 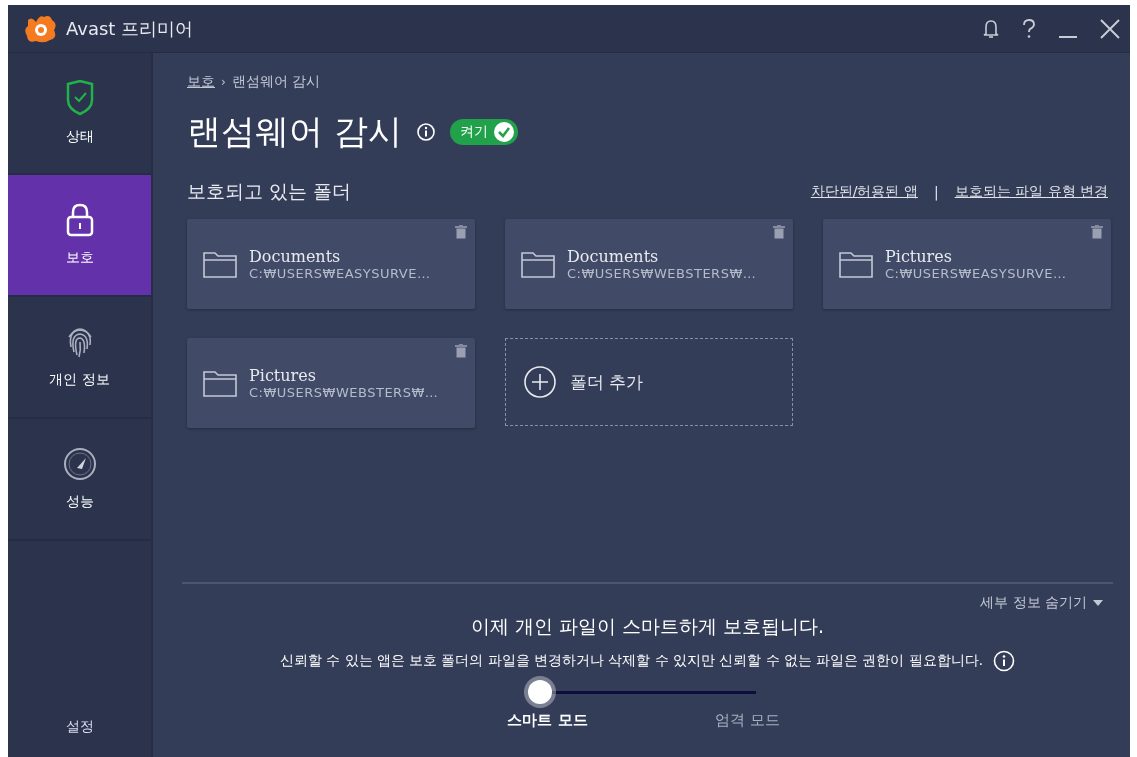 What do you see at coordinates (747, 720) in the screenshot?
I see `mode-label: 엄격 모드` at bounding box center [747, 720].